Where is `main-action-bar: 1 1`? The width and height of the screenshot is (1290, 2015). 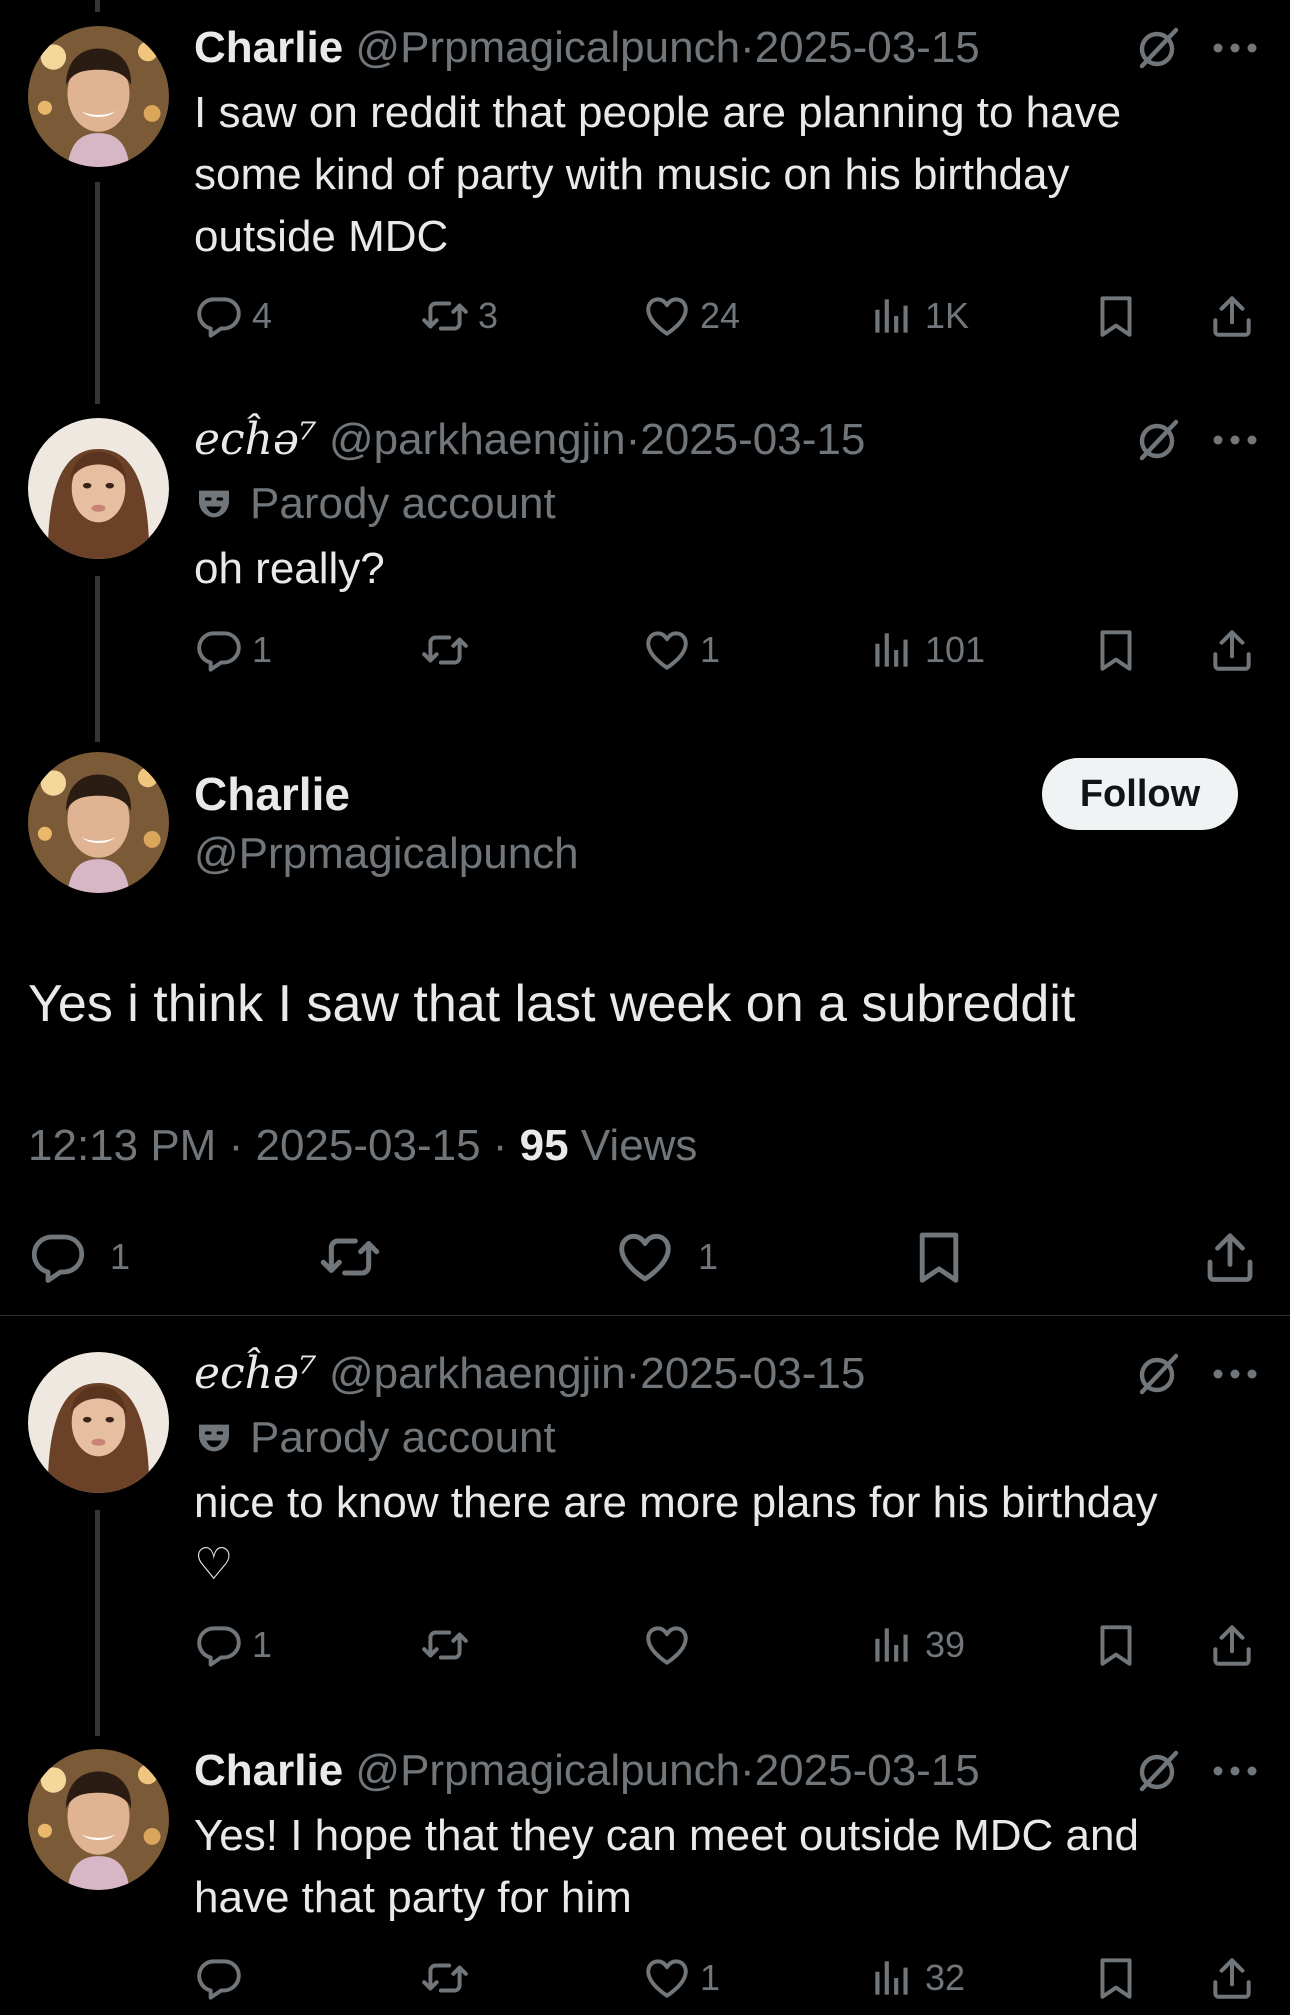
main-action-bar: 1 1 is located at coordinates (645, 1257).